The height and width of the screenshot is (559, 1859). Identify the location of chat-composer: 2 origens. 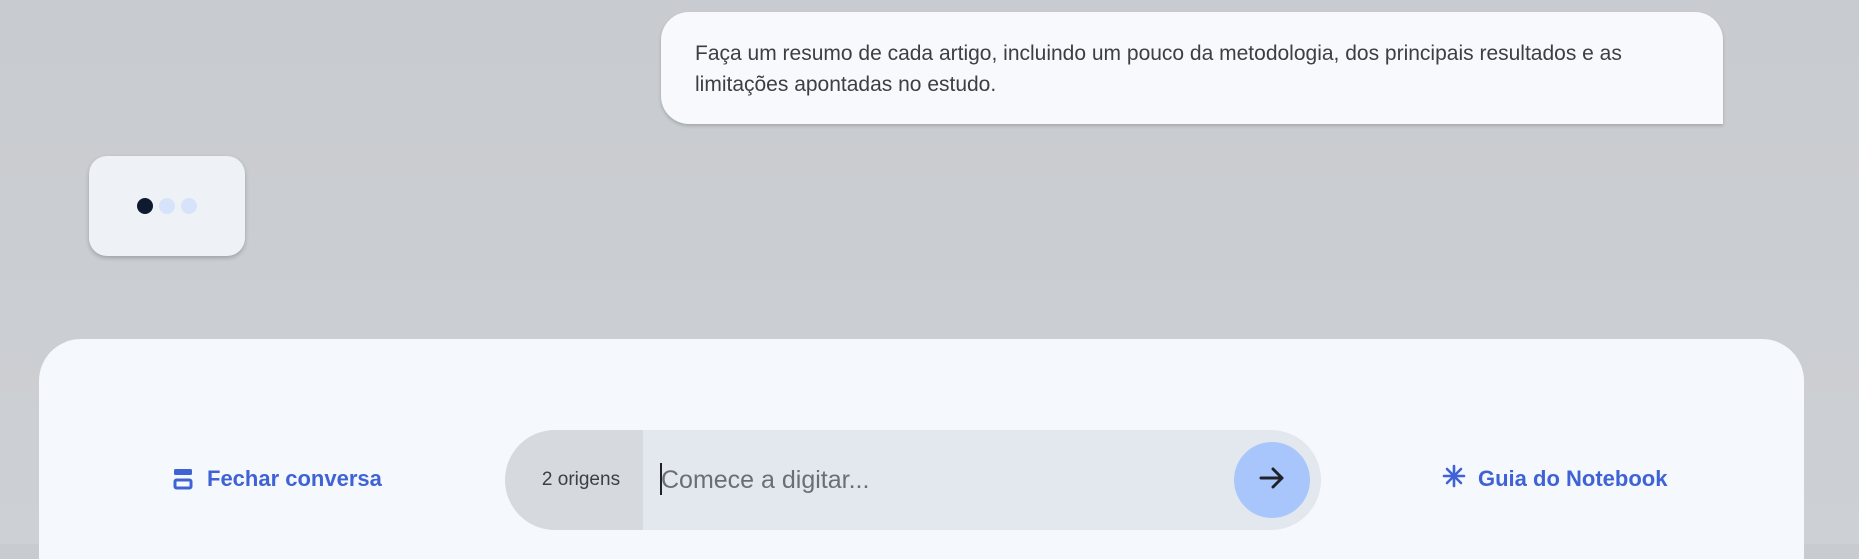
(913, 480).